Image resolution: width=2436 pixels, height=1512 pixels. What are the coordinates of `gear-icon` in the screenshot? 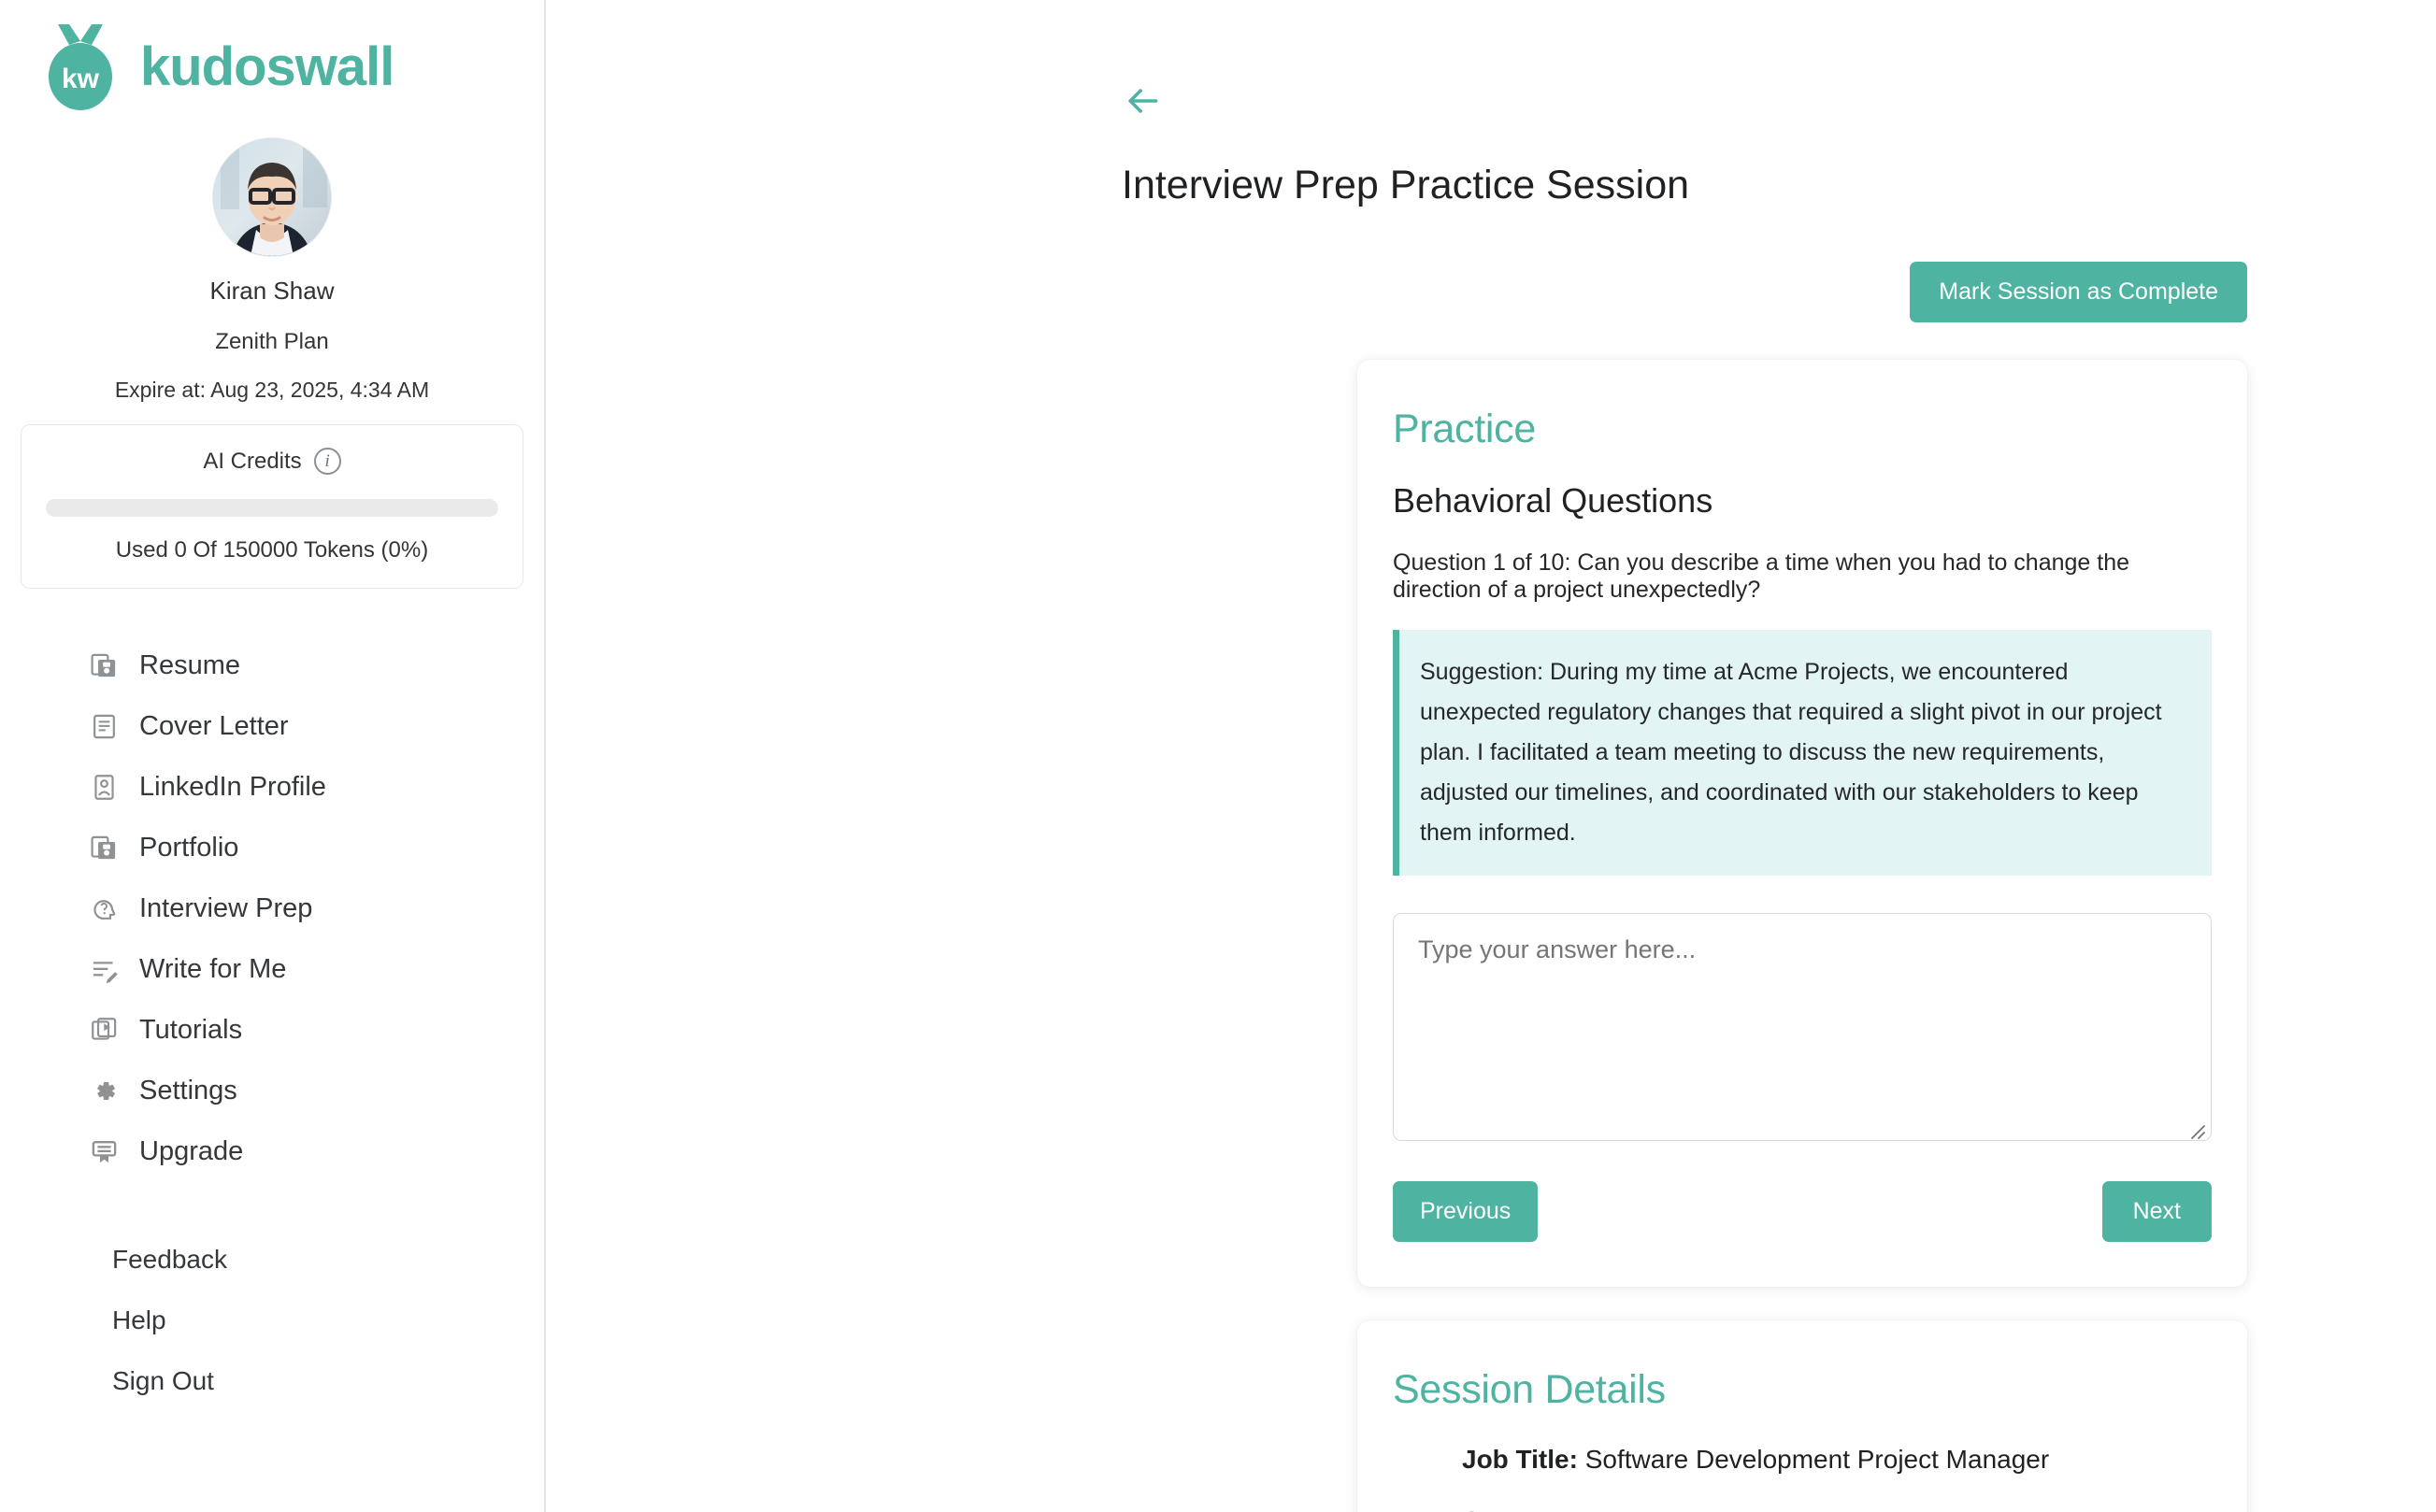 It's located at (105, 1091).